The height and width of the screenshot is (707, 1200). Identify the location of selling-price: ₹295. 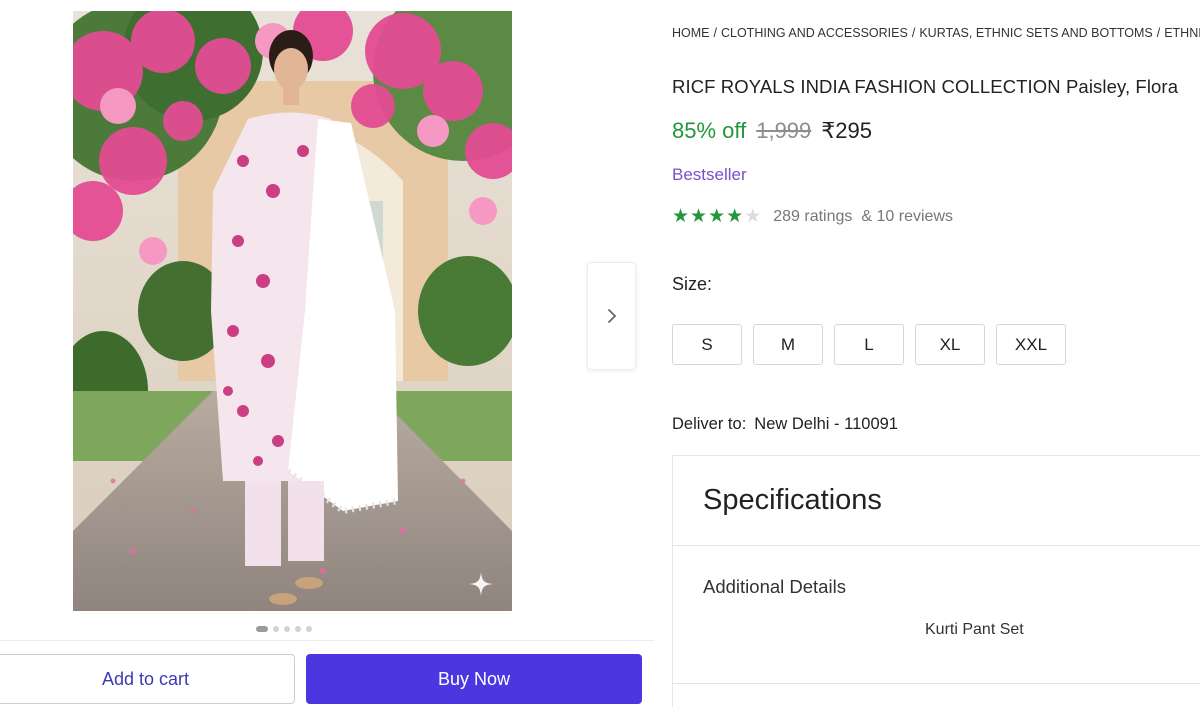
(846, 130).